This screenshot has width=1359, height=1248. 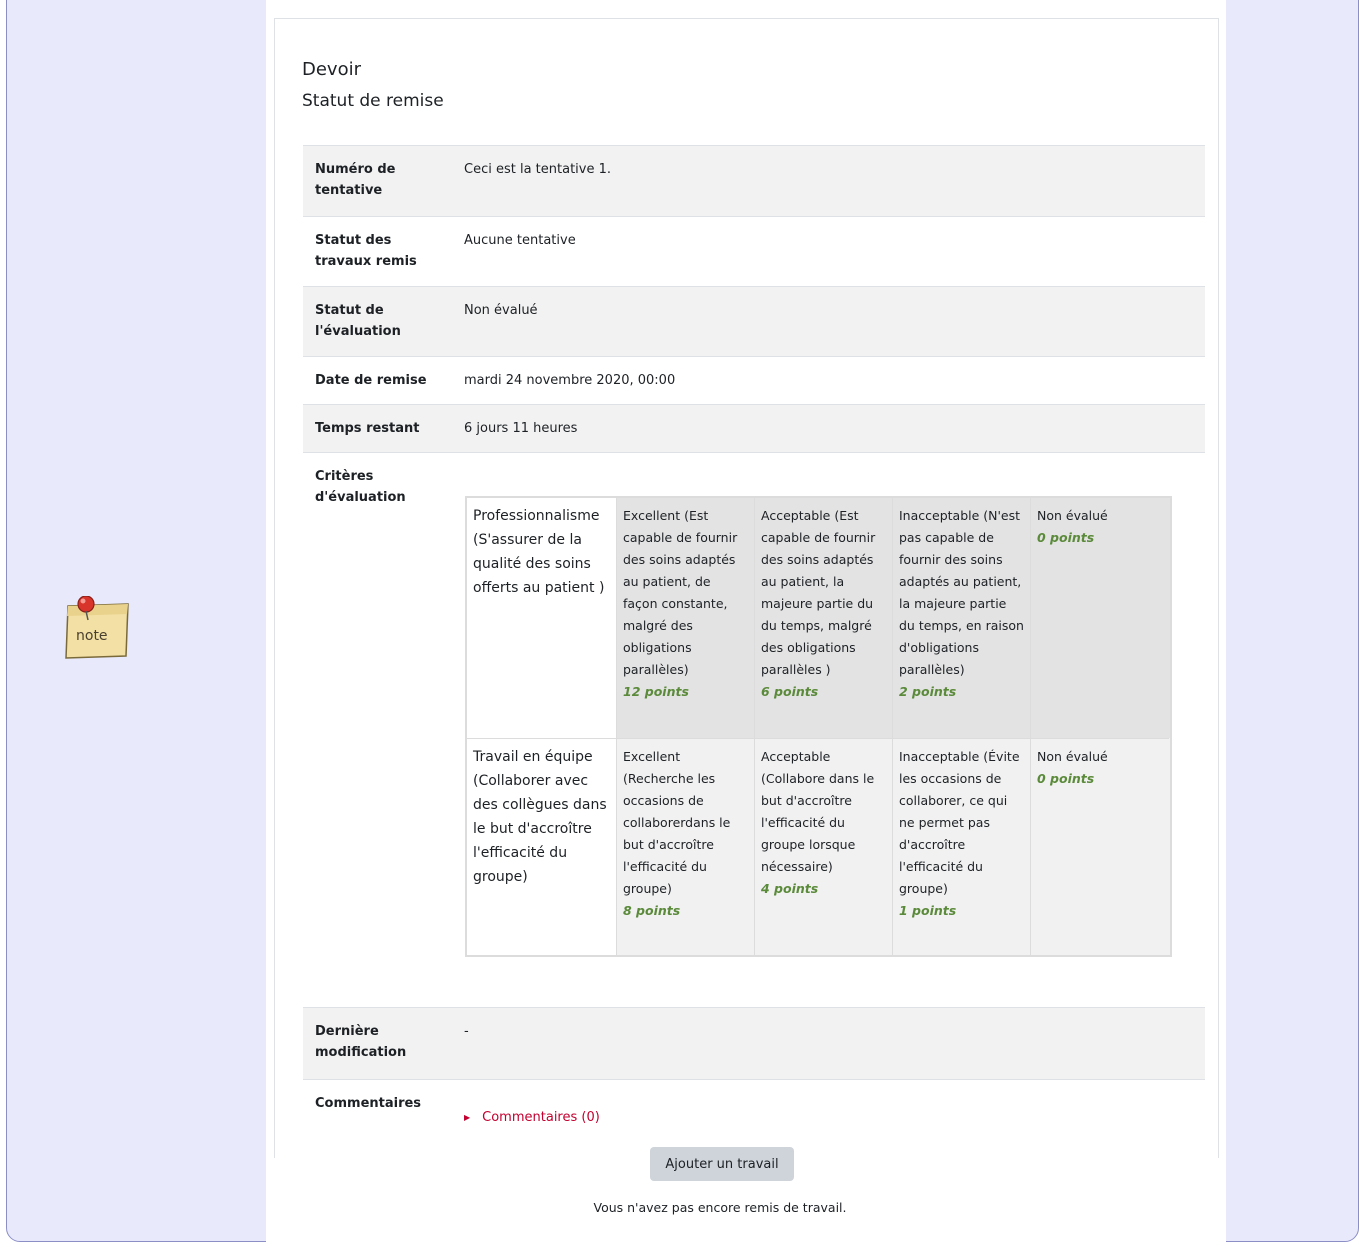 I want to click on level-points: 12 points, so click(x=656, y=691).